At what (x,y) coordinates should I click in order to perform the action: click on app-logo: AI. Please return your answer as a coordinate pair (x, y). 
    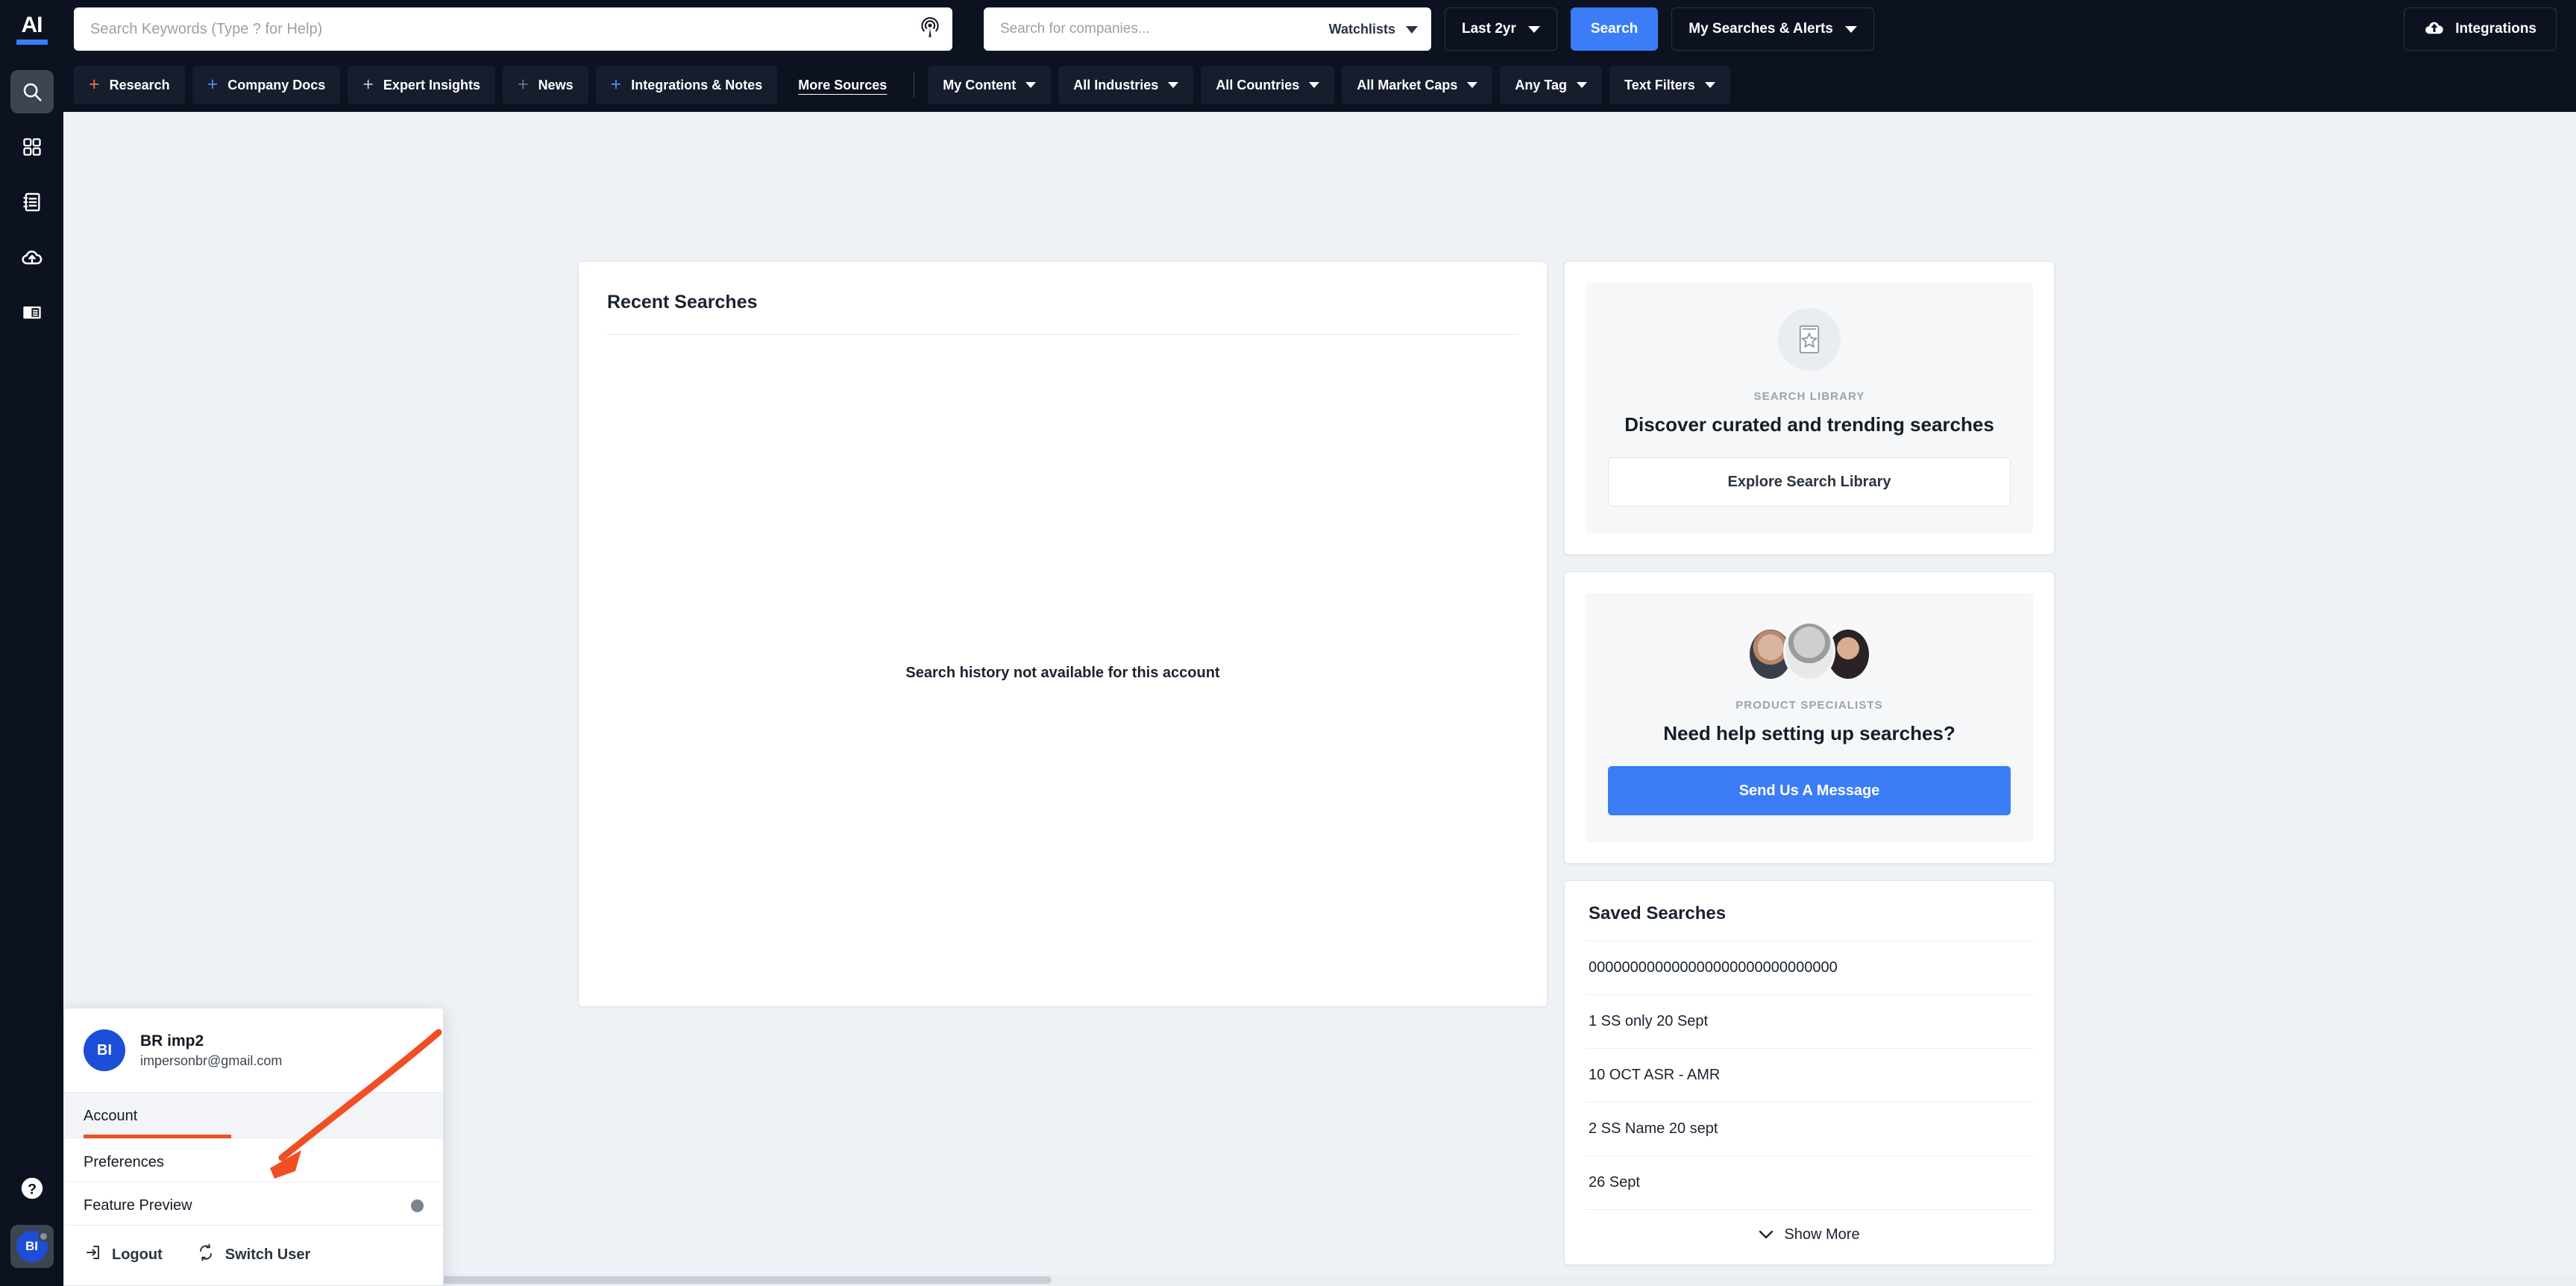
    Looking at the image, I should click on (32, 29).